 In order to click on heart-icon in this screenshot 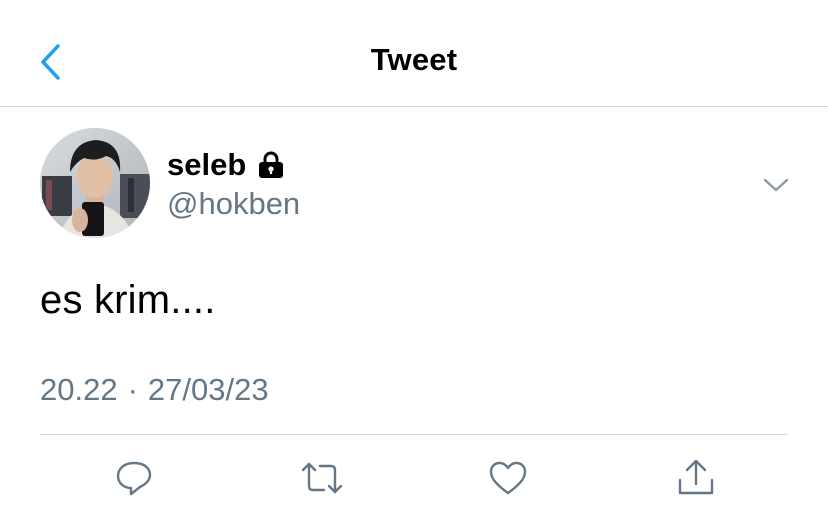, I will do `click(508, 478)`.